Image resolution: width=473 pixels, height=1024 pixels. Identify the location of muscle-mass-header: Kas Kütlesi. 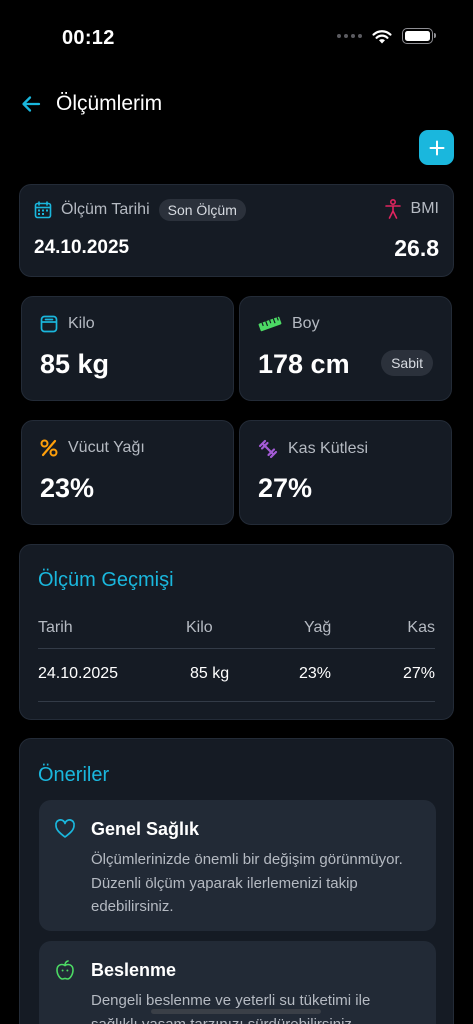
(313, 449).